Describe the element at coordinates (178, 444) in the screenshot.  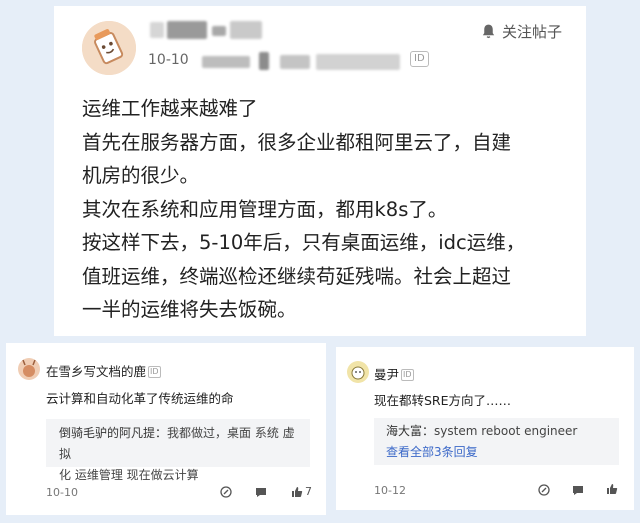
I see `reply-line: 倒骑毛驴的阿凡提：我都做过，桌面 系统 虚拟` at that location.